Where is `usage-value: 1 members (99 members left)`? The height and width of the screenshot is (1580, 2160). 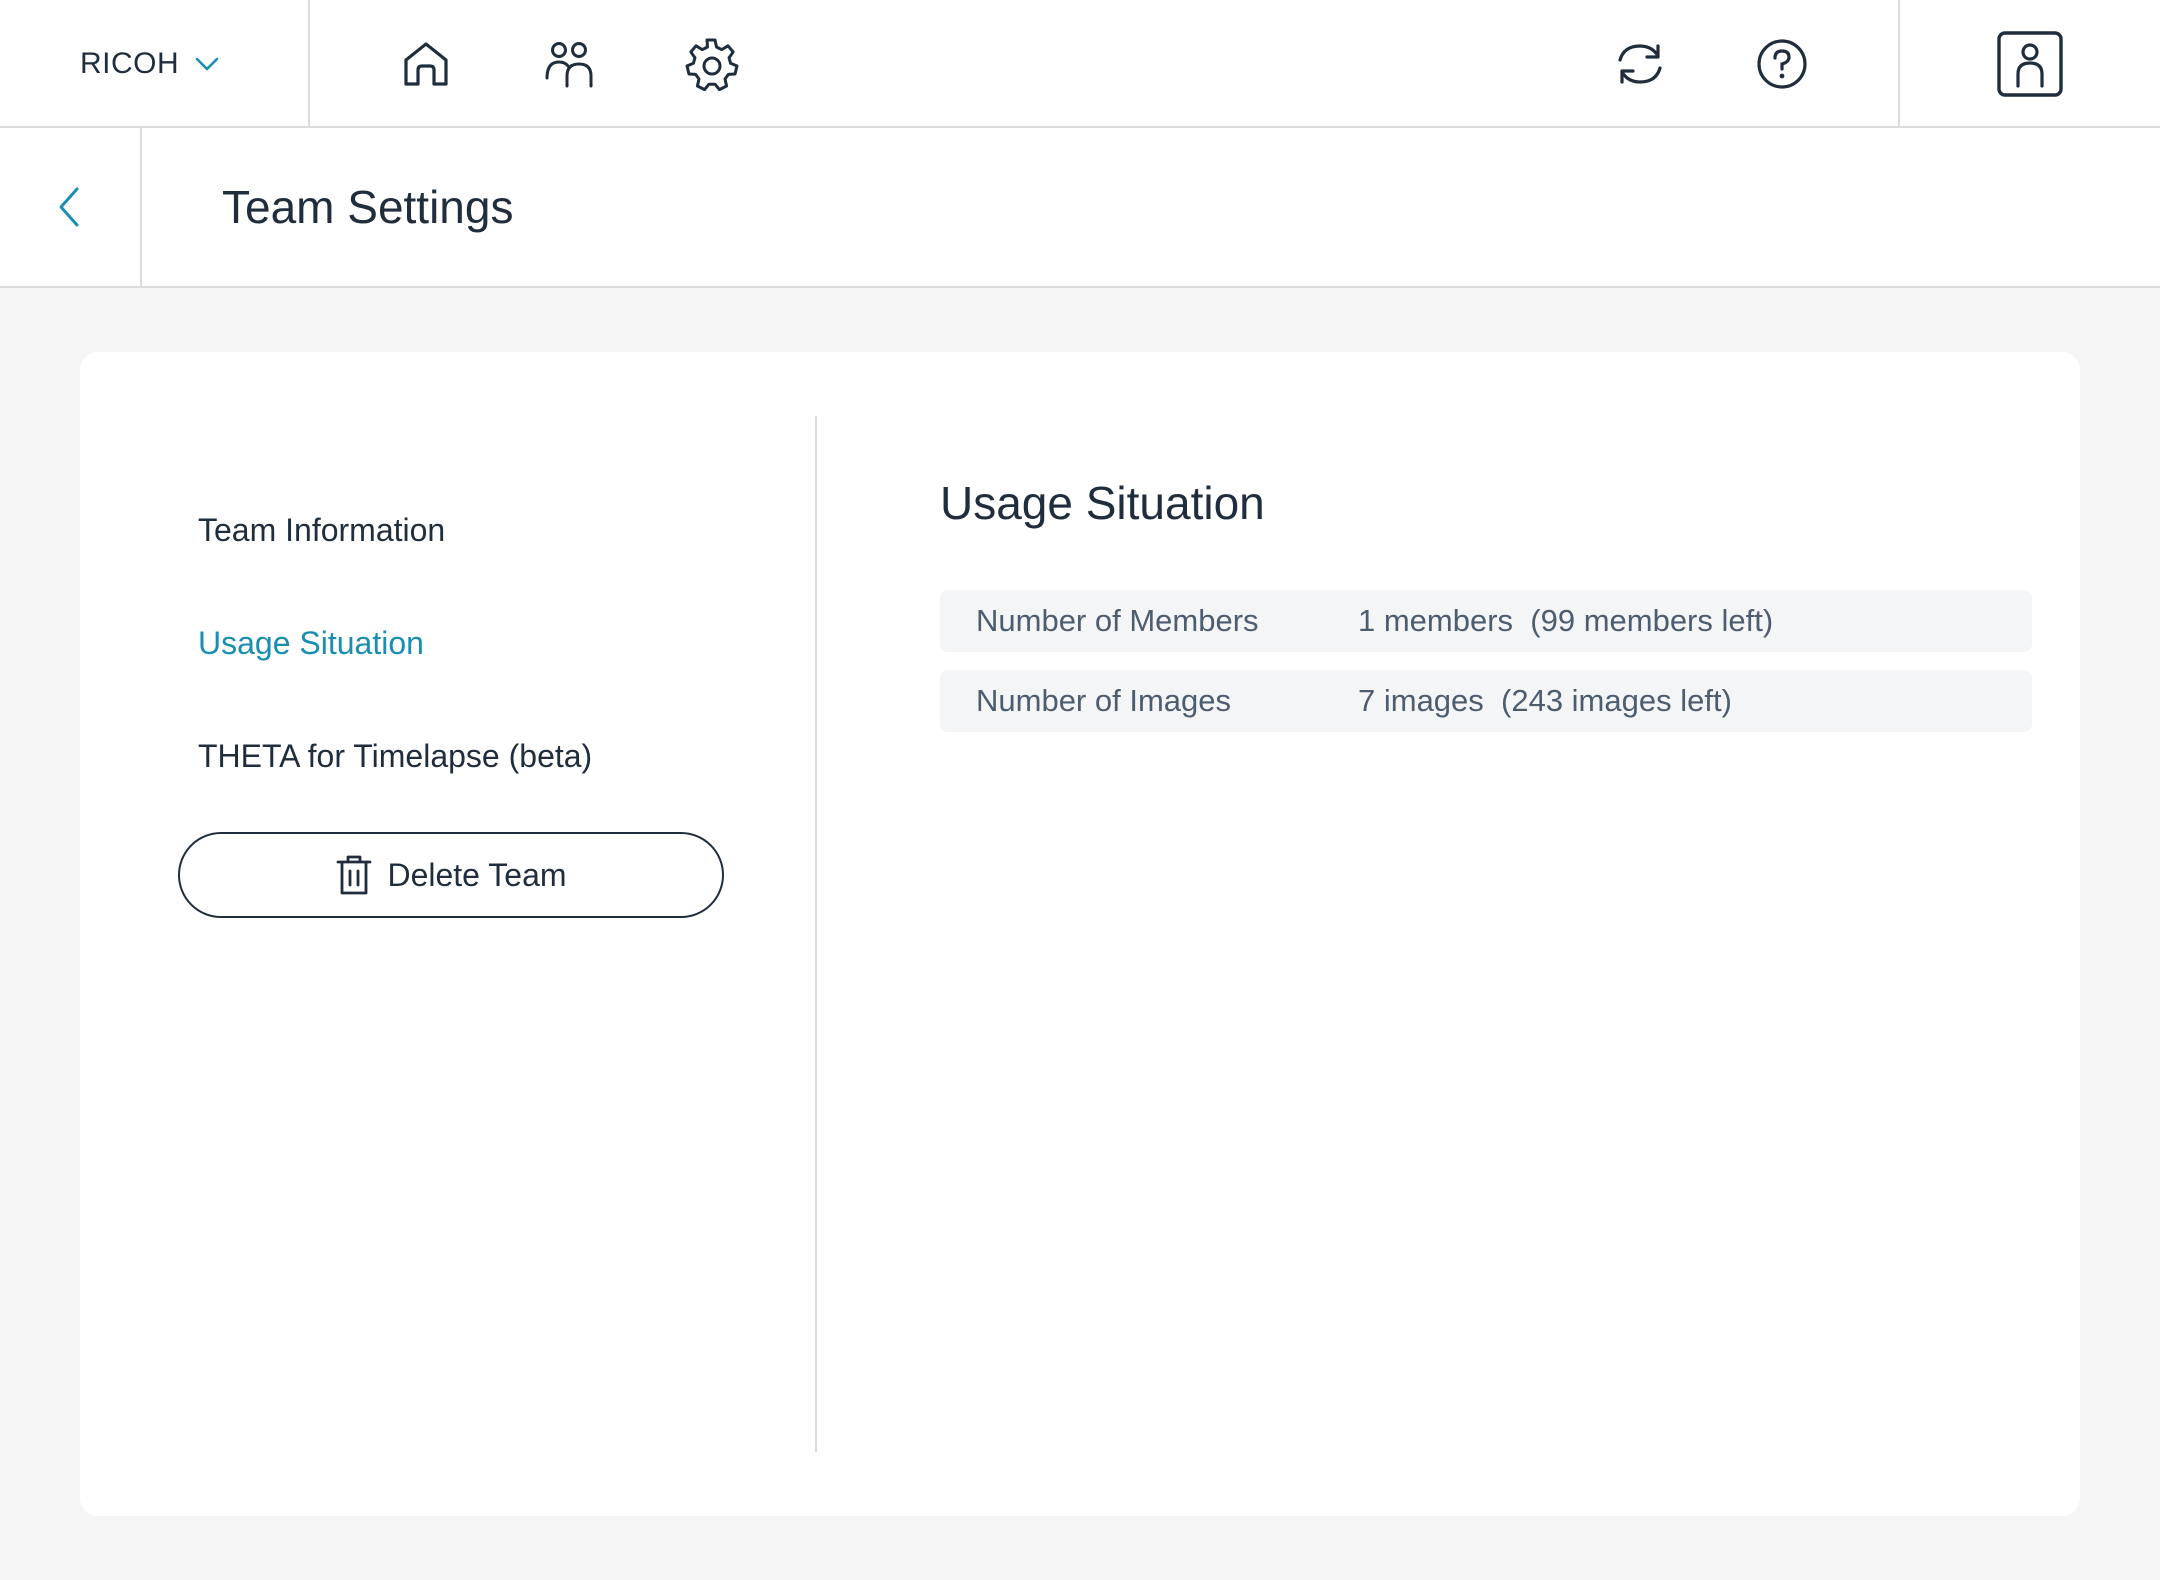
usage-value: 1 members (99 members left) is located at coordinates (1566, 620).